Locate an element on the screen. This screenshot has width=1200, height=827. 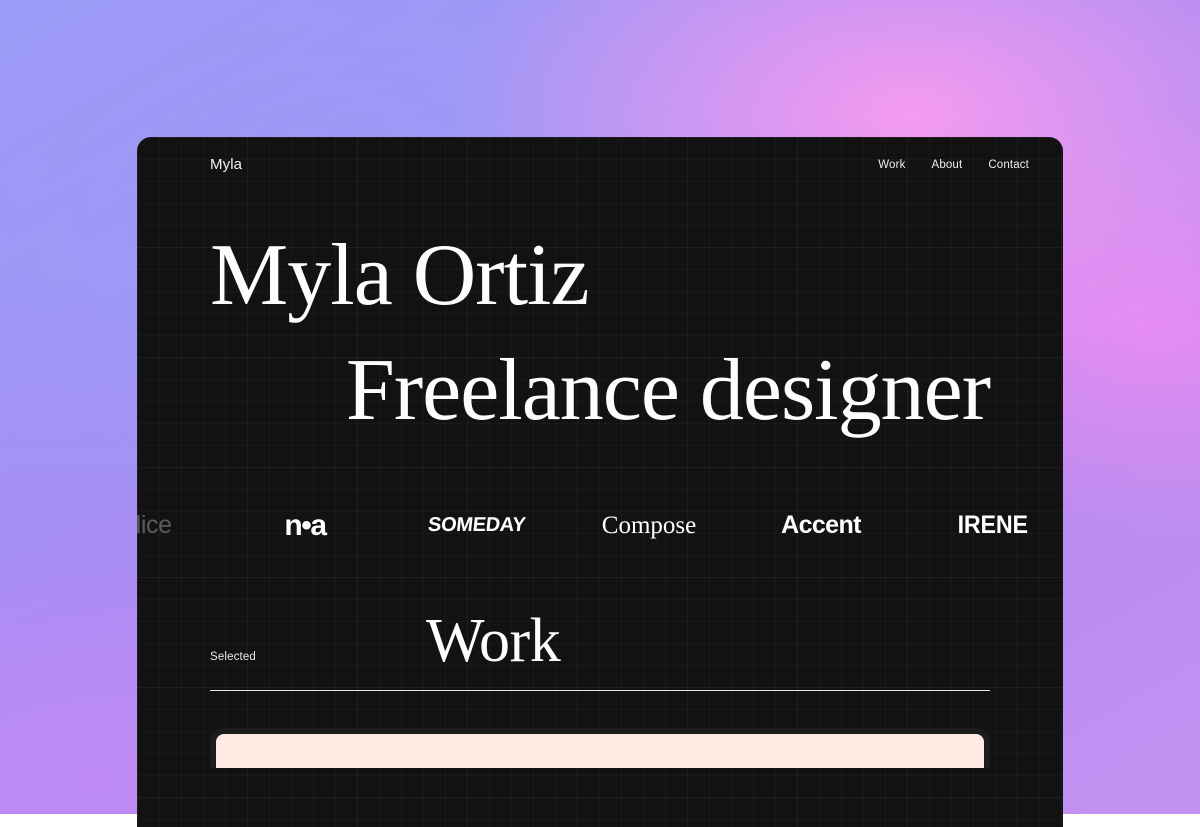
client-logo-accent: Accent is located at coordinates (821, 525).